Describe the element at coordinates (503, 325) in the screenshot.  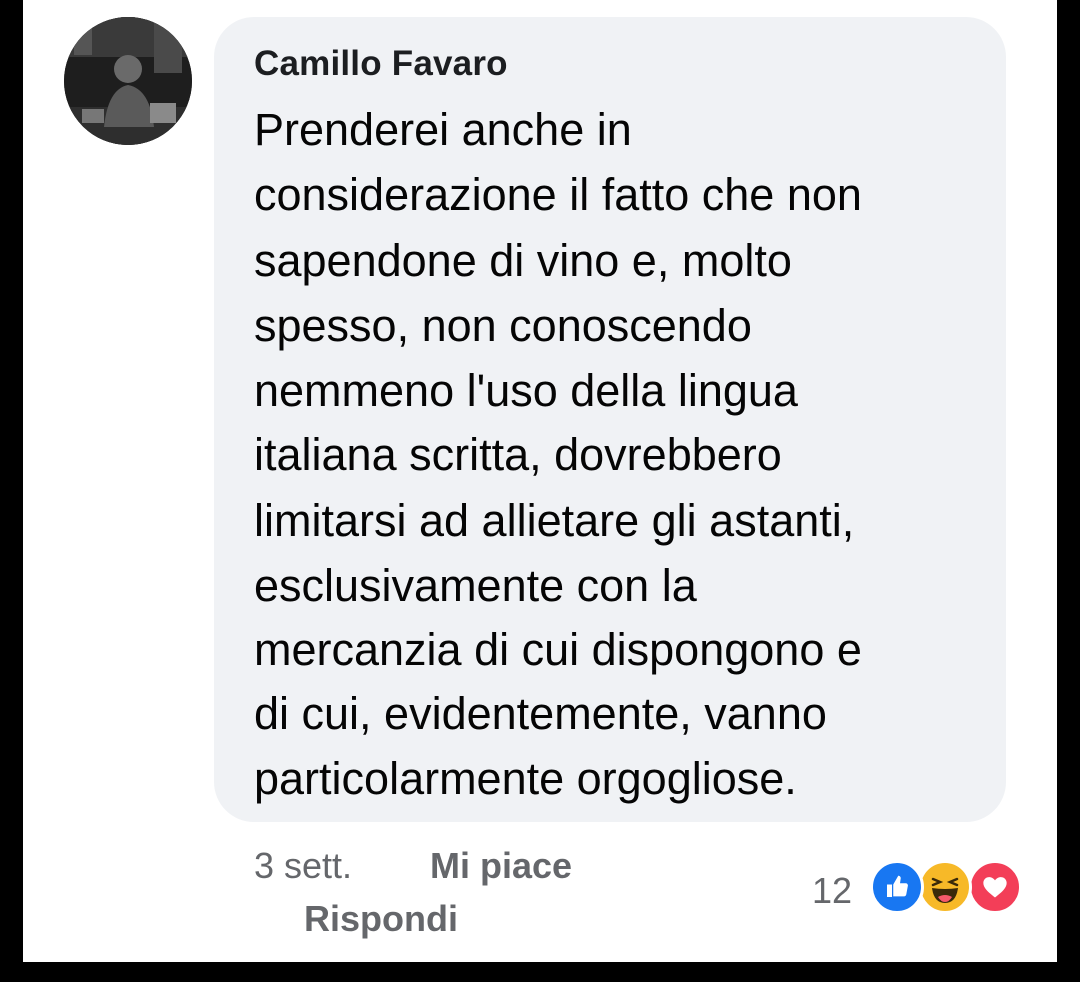
I see `comment-text-line: spesso, non conoscendo` at that location.